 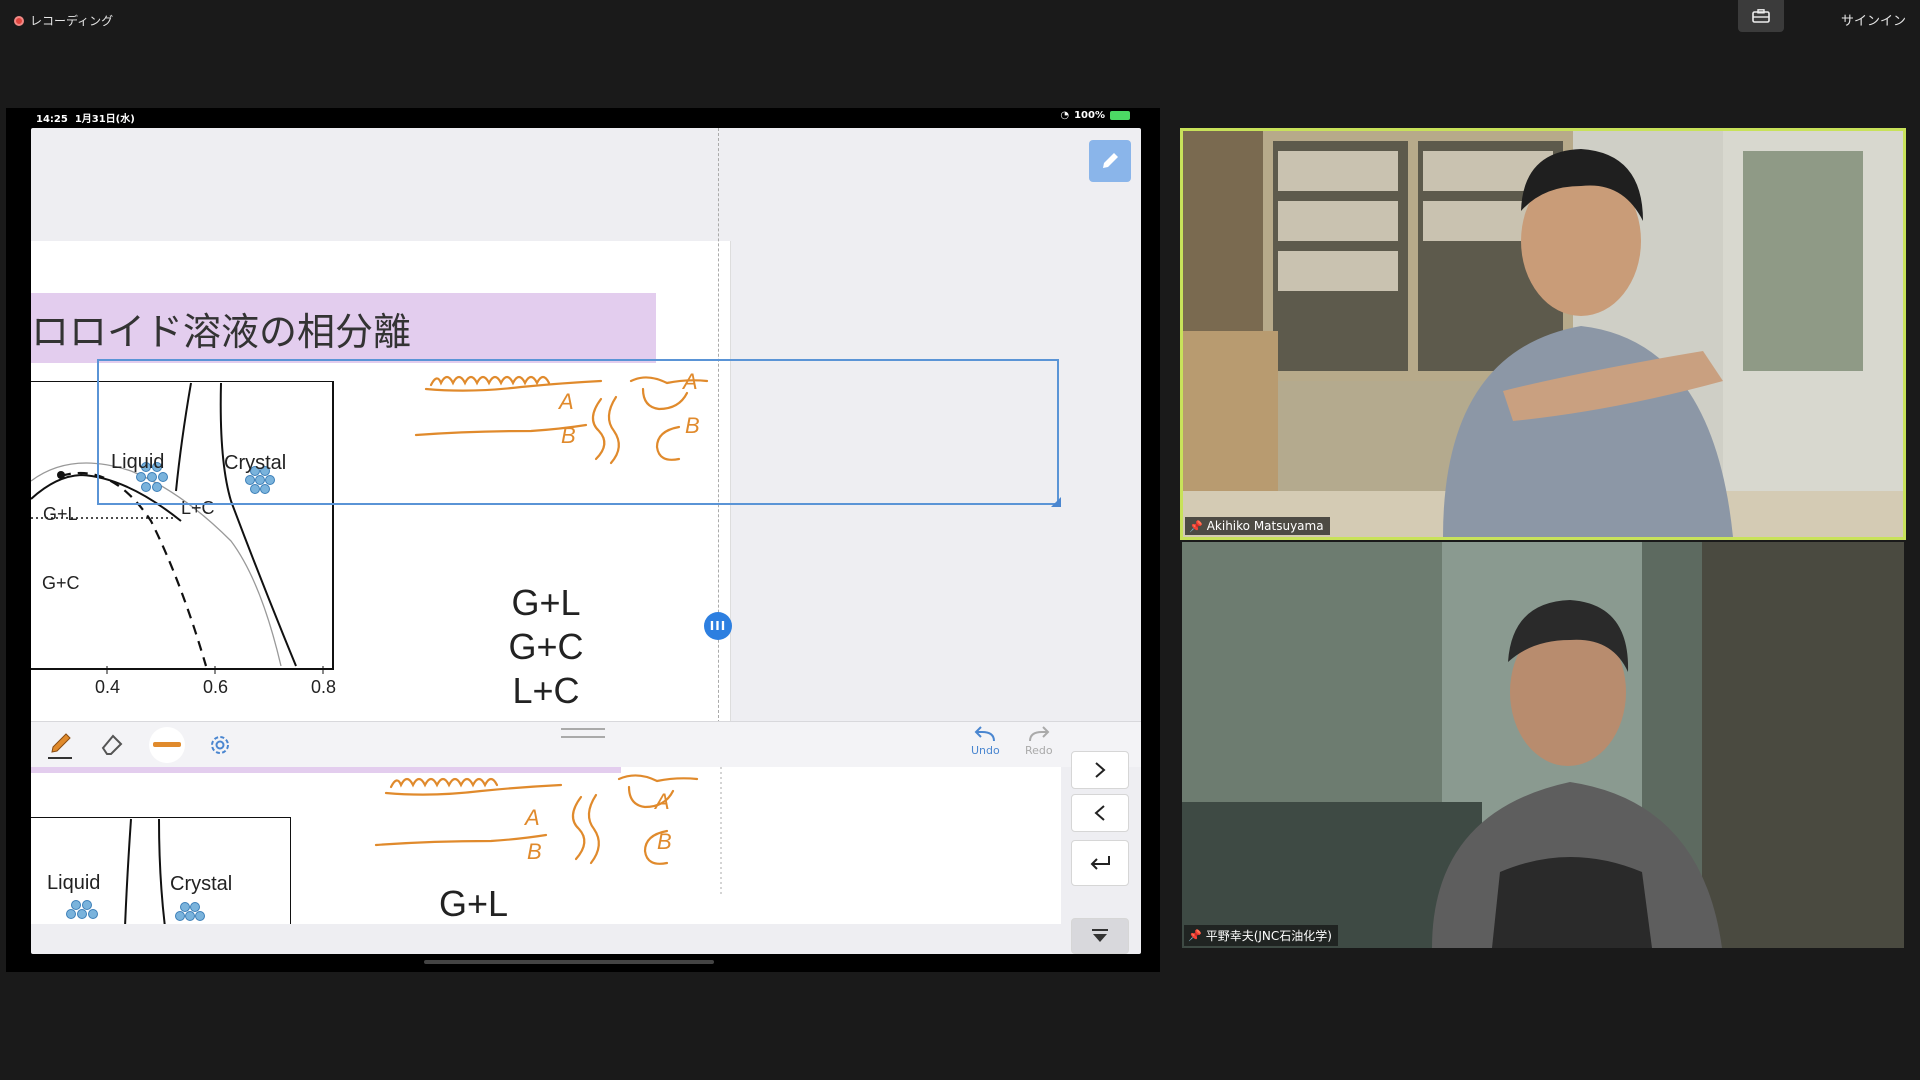 I want to click on participant-name: Akihiko Matsuyama, so click(x=1265, y=526).